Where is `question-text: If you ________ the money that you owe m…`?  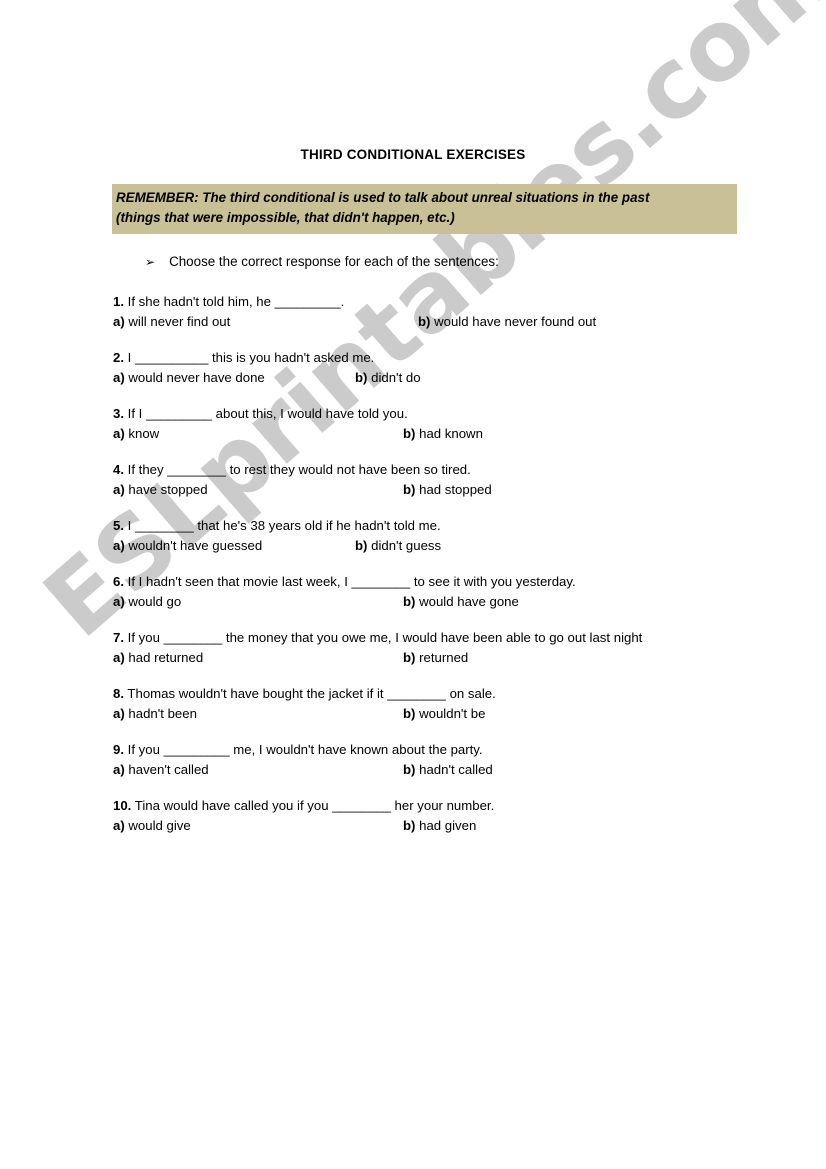
question-text: If you ________ the money that you owe m… is located at coordinates (383, 637).